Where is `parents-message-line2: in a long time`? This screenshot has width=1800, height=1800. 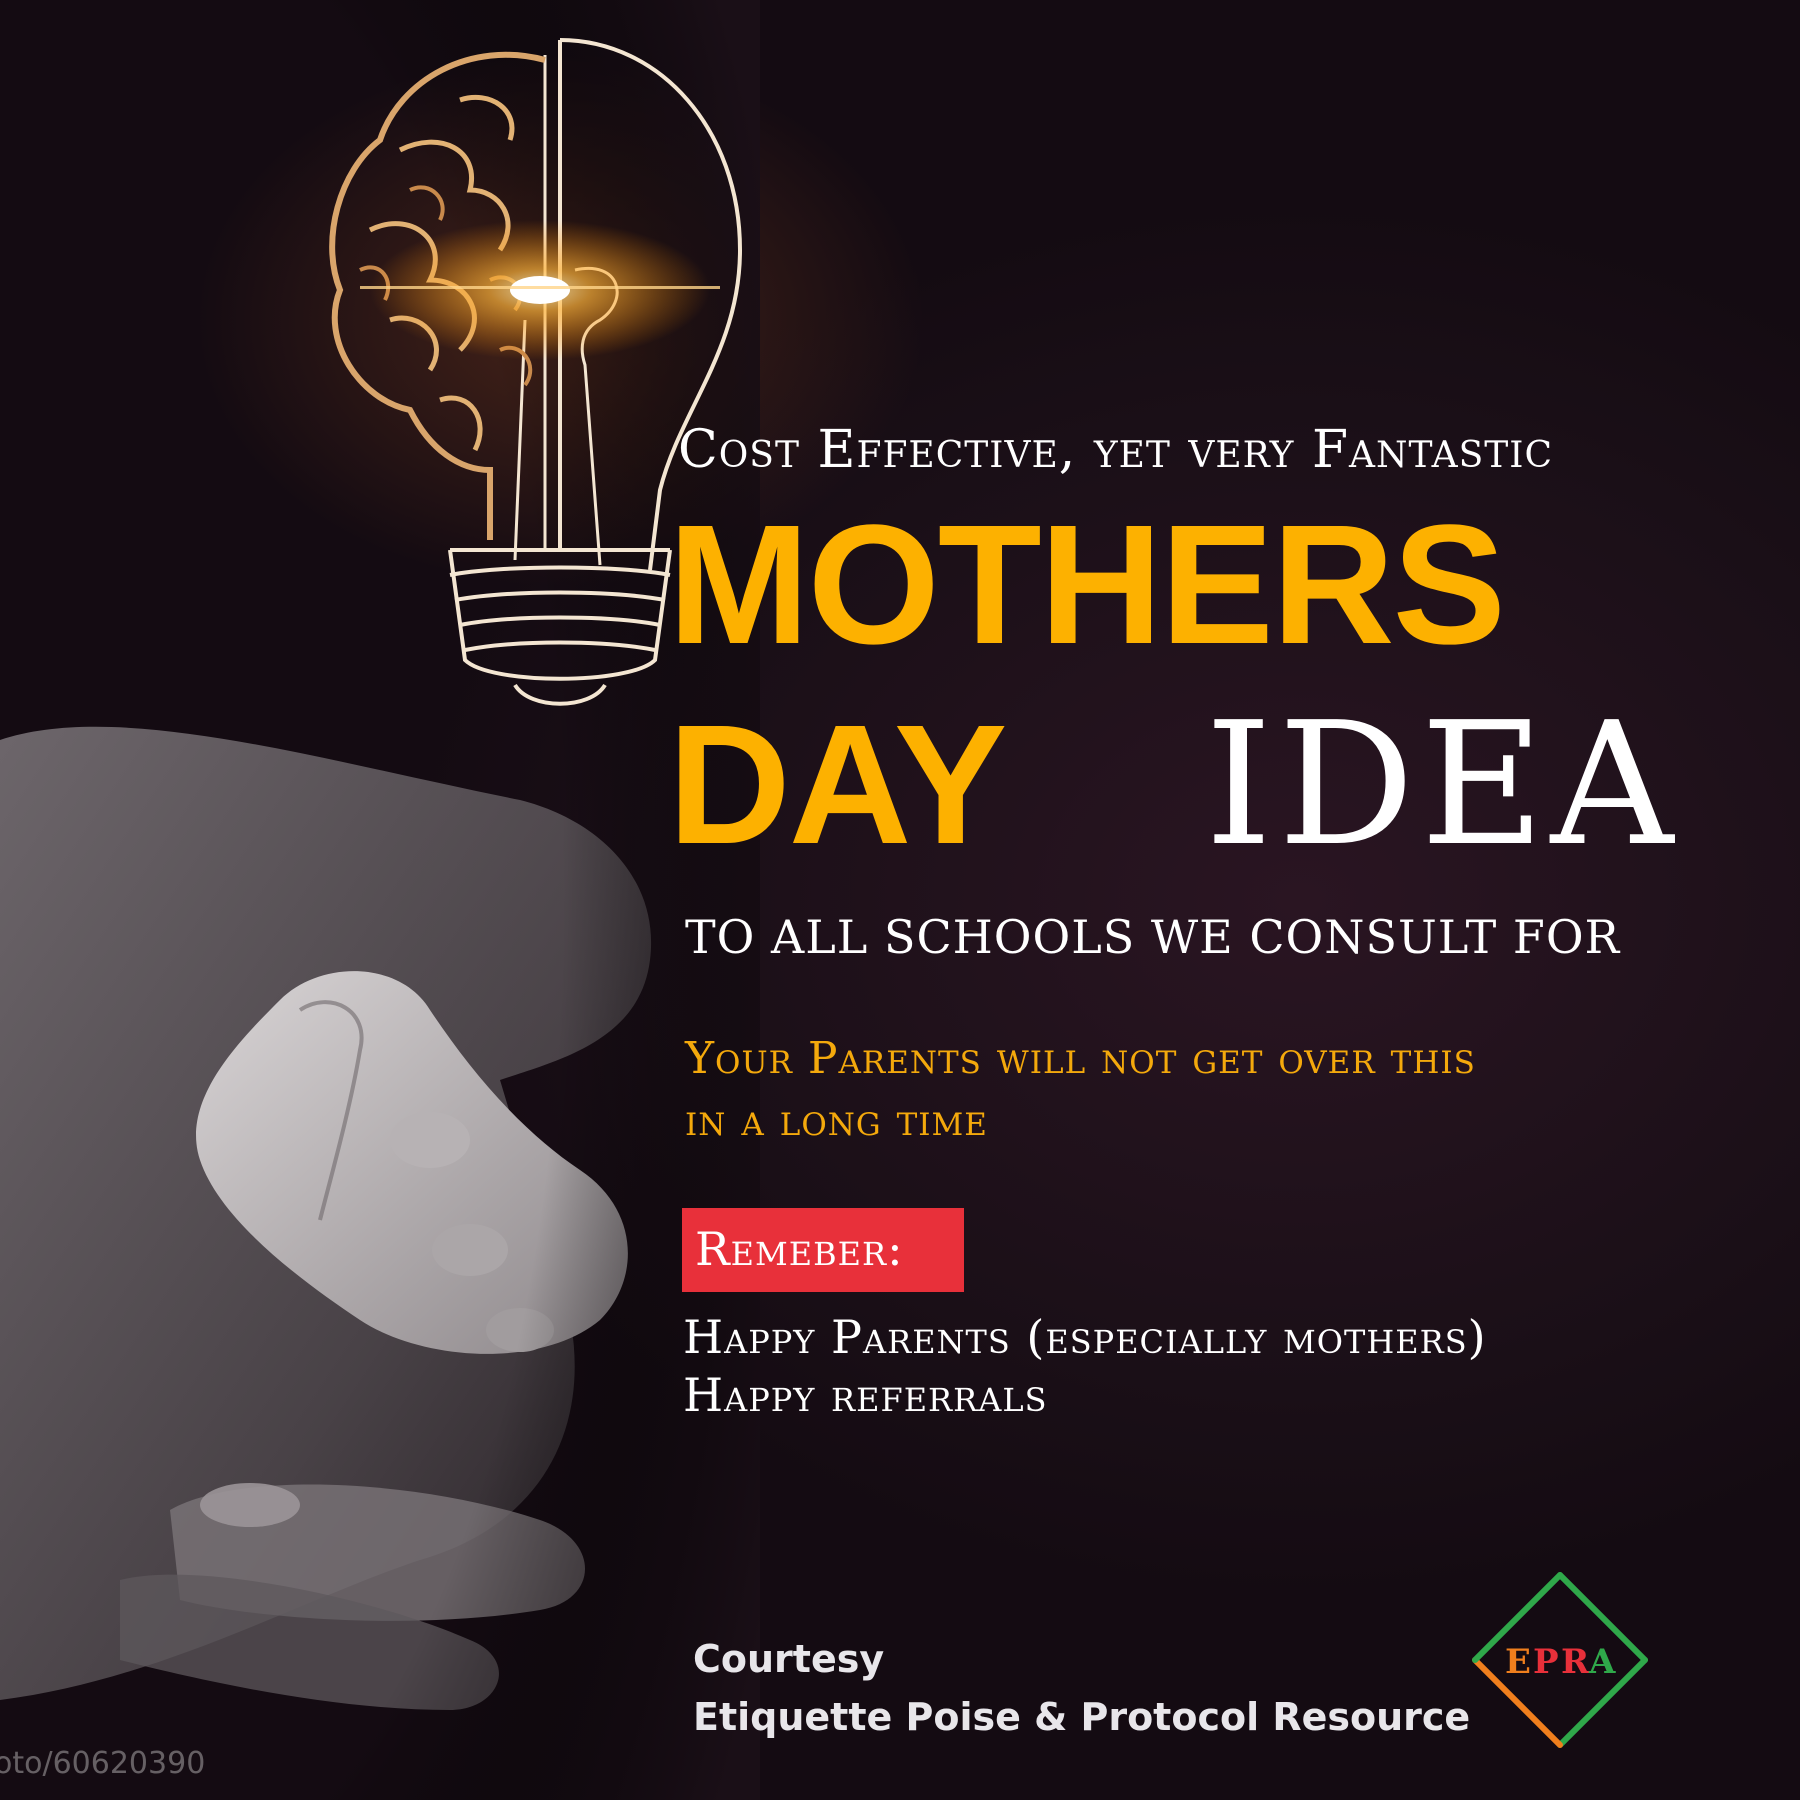
parents-message-line2: in a long time is located at coordinates (836, 1120).